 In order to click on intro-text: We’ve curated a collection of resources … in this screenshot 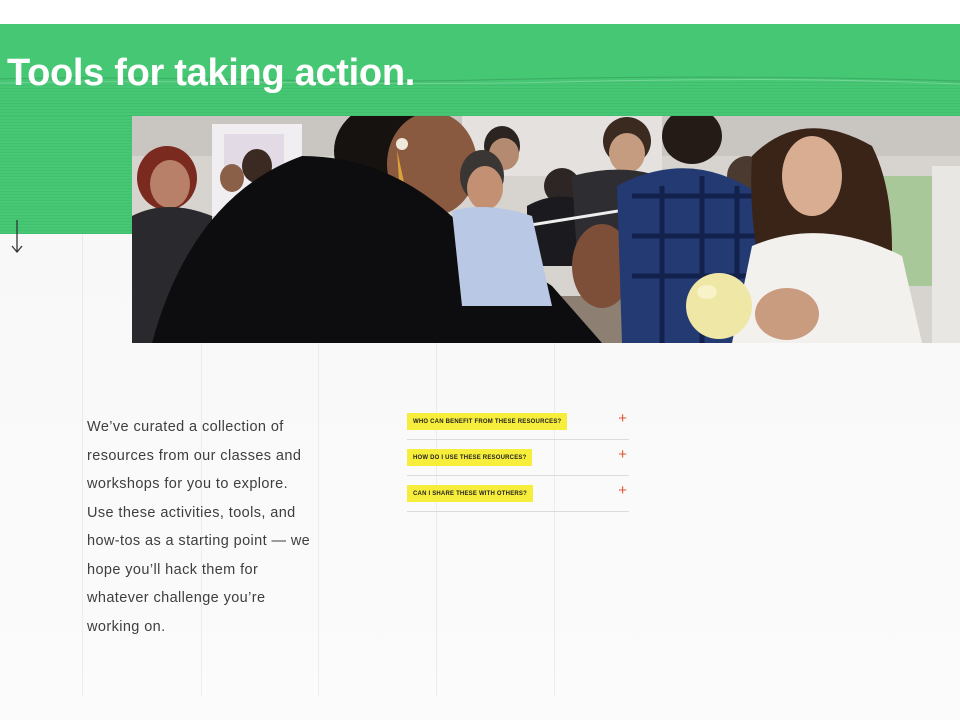, I will do `click(199, 527)`.